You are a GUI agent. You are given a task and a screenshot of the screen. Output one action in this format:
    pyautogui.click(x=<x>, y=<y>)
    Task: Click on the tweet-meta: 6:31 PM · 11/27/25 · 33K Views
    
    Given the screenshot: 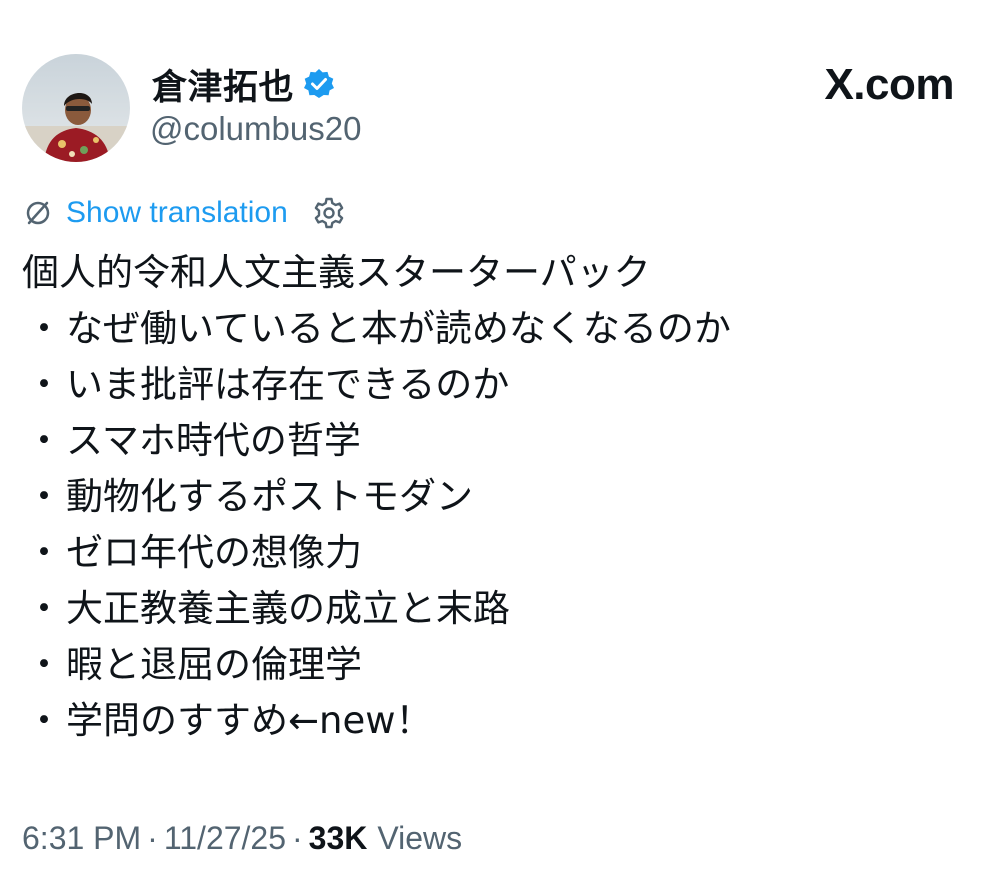 What is the action you would take?
    pyautogui.click(x=242, y=838)
    